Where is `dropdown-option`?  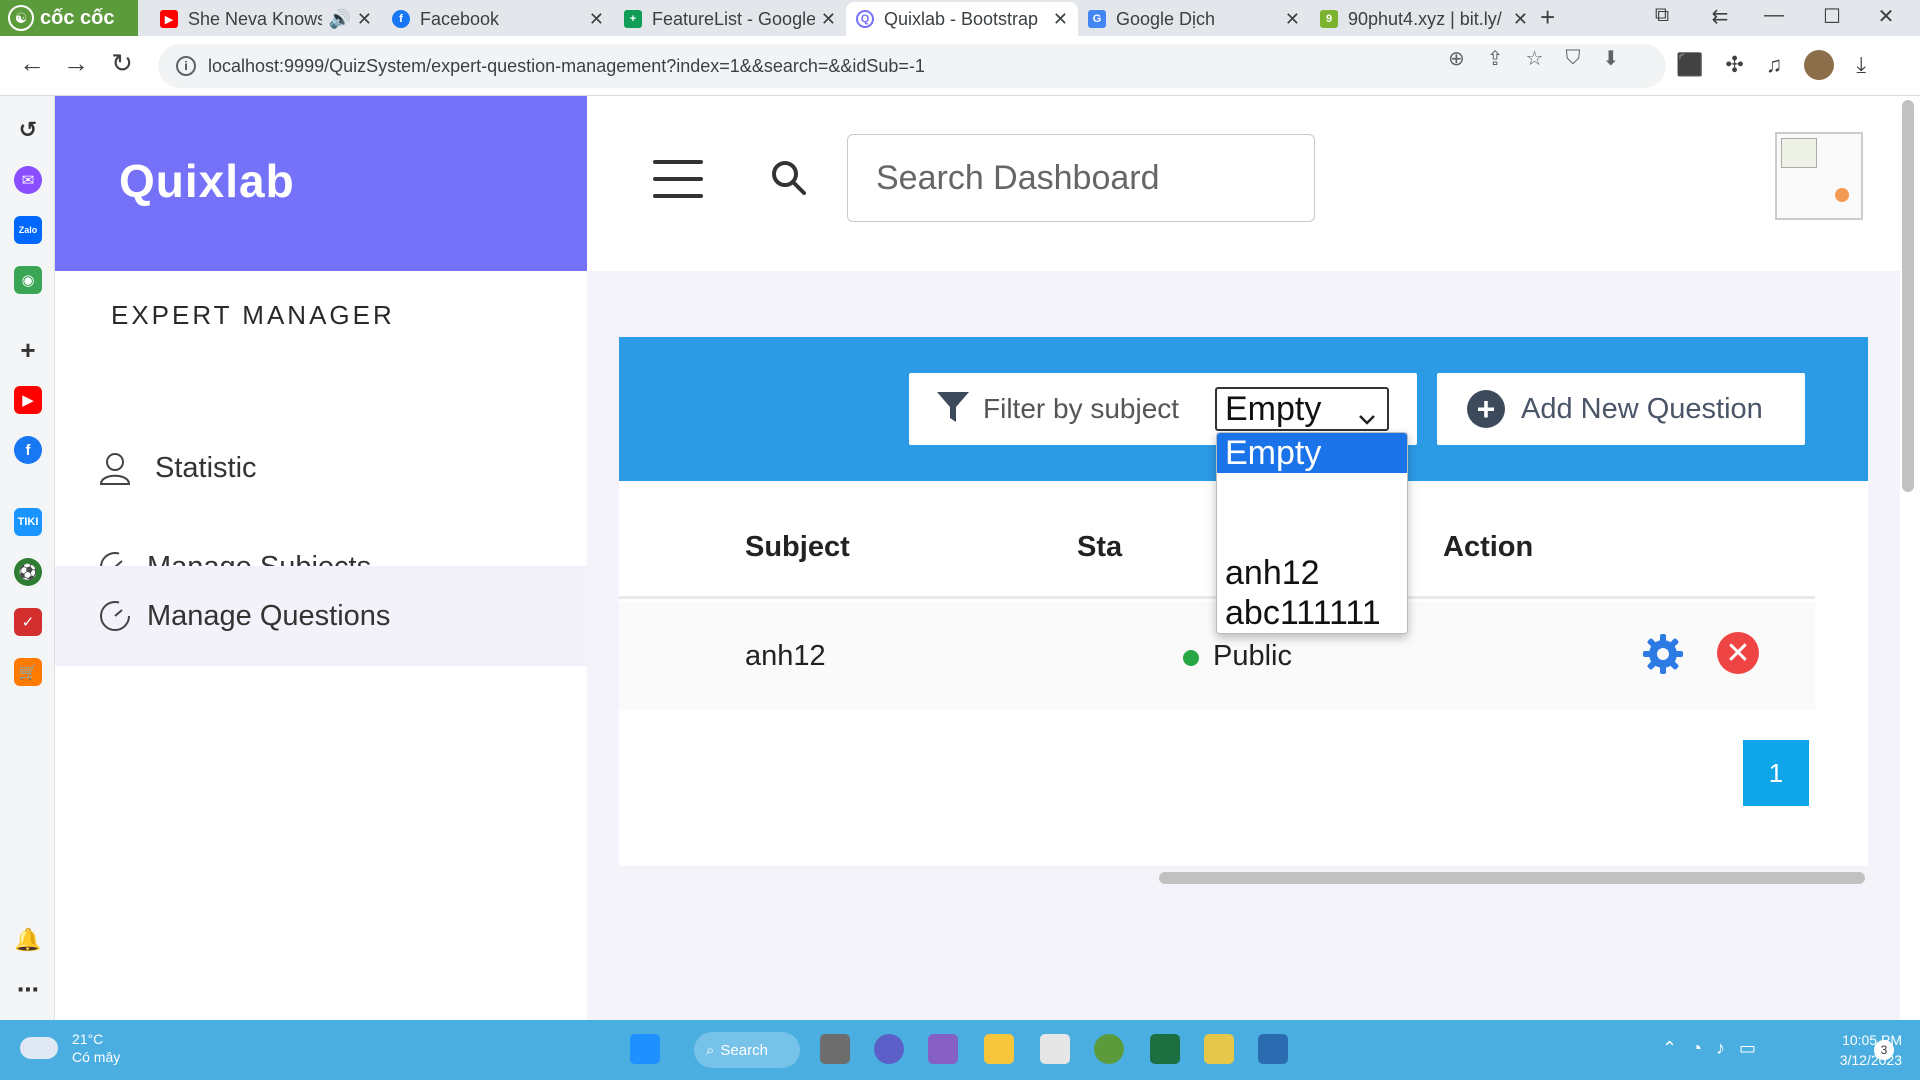 dropdown-option is located at coordinates (1312, 493).